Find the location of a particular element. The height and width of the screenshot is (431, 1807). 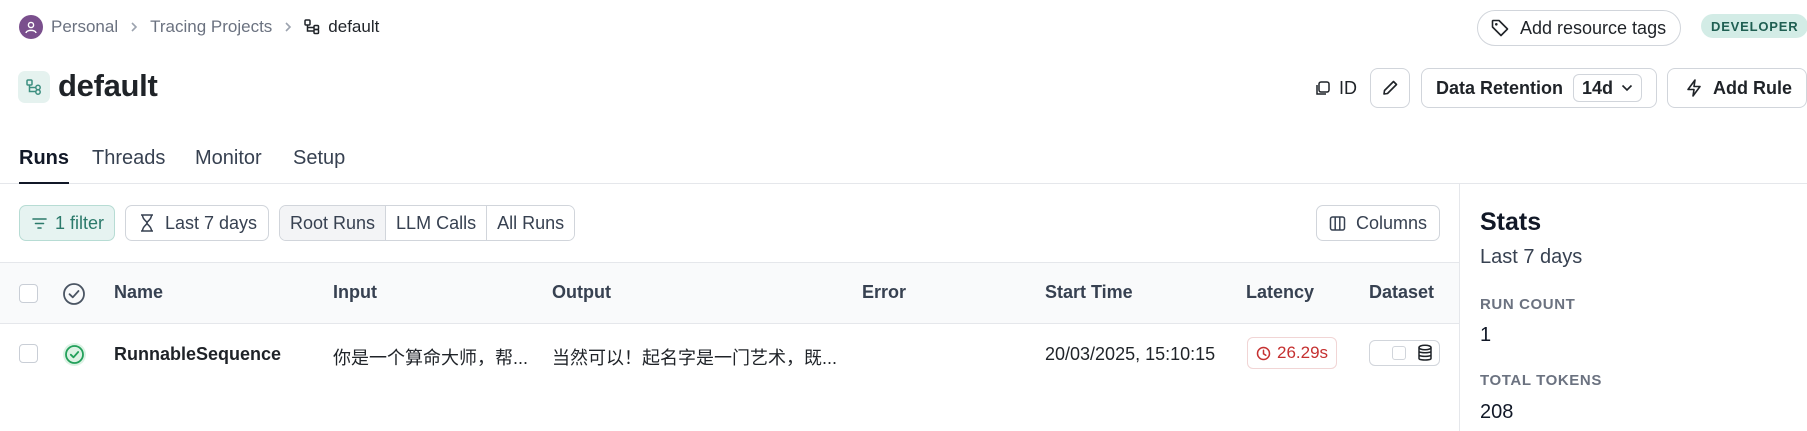

hourglass-icon is located at coordinates (147, 223).